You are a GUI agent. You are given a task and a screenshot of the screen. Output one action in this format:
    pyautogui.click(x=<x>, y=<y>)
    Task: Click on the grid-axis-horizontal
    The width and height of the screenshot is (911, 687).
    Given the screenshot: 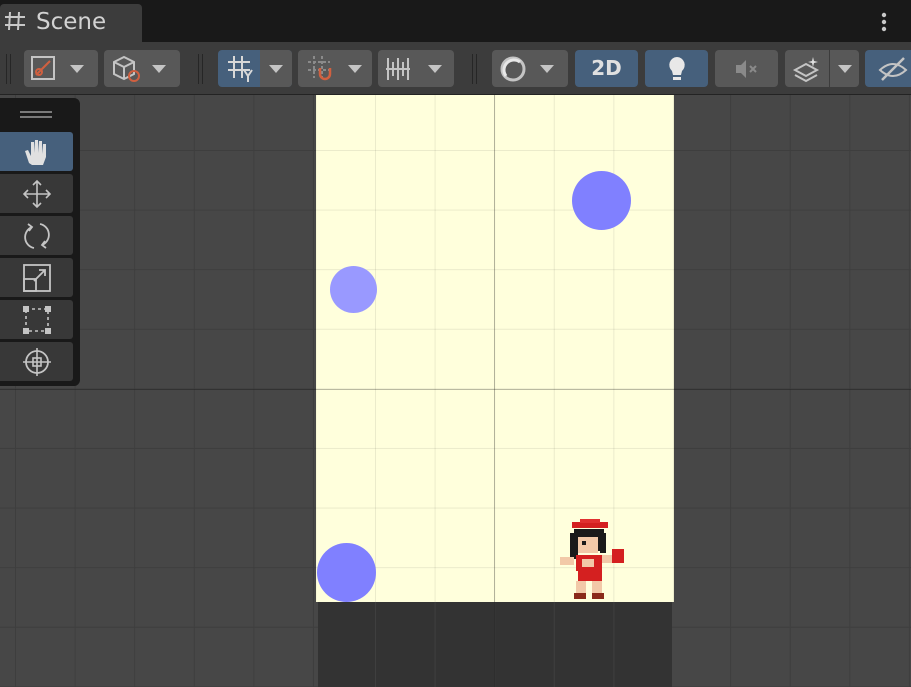 What is the action you would take?
    pyautogui.click(x=455, y=389)
    